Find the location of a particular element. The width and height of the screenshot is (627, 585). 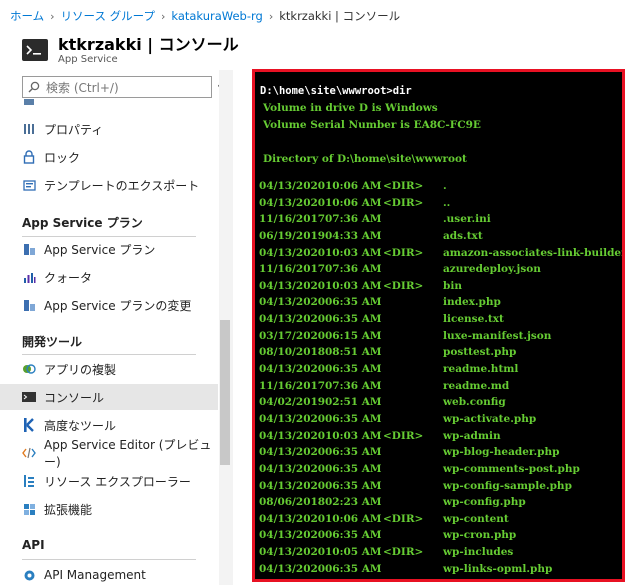

sidebar-item-label: App Service Editor (プレビュー) is located at coordinates (128, 453).